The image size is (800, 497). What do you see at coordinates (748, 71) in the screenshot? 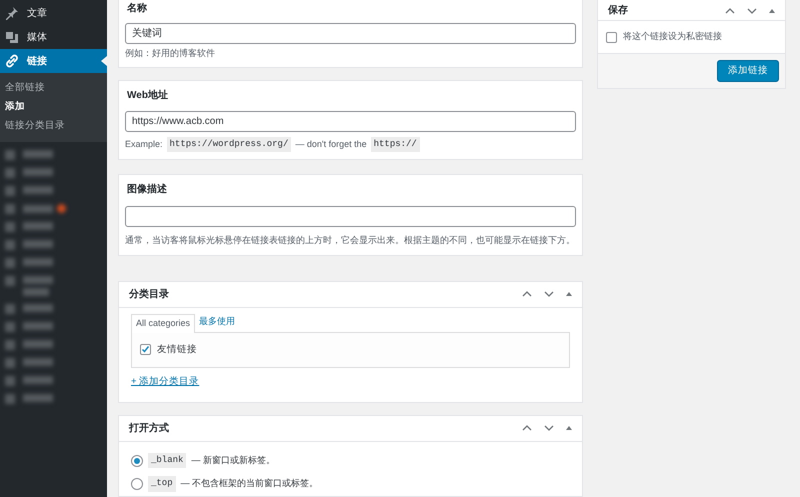
I see `add-link-button: 添加链接` at bounding box center [748, 71].